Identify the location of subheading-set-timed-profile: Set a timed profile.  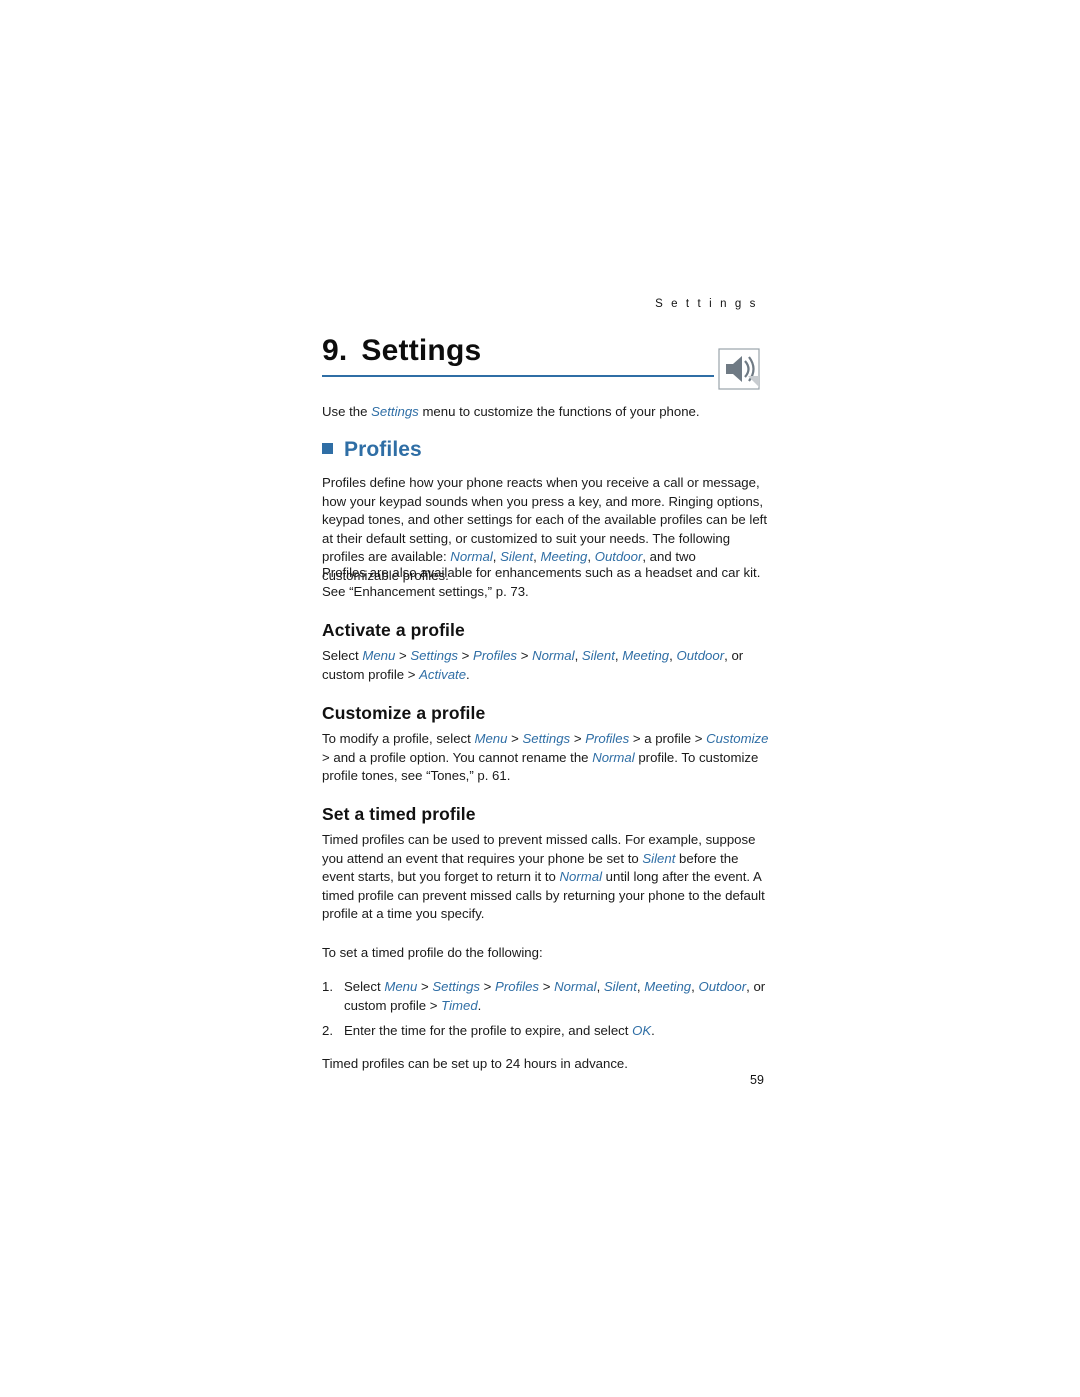
(399, 814).